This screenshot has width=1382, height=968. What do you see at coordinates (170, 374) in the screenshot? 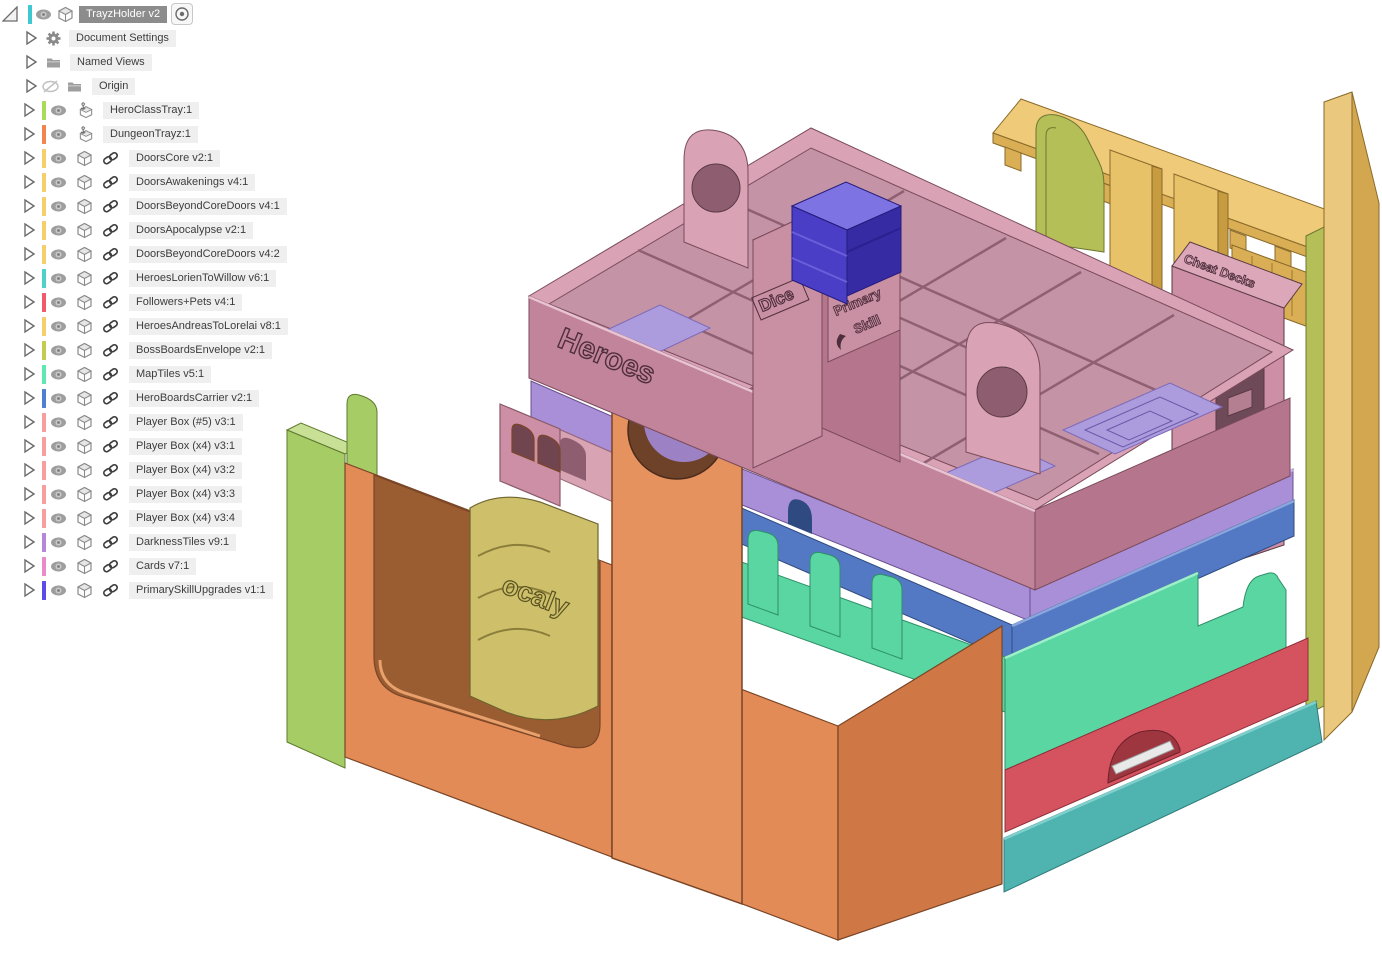
I see `item-label: MapTiles v5:1` at bounding box center [170, 374].